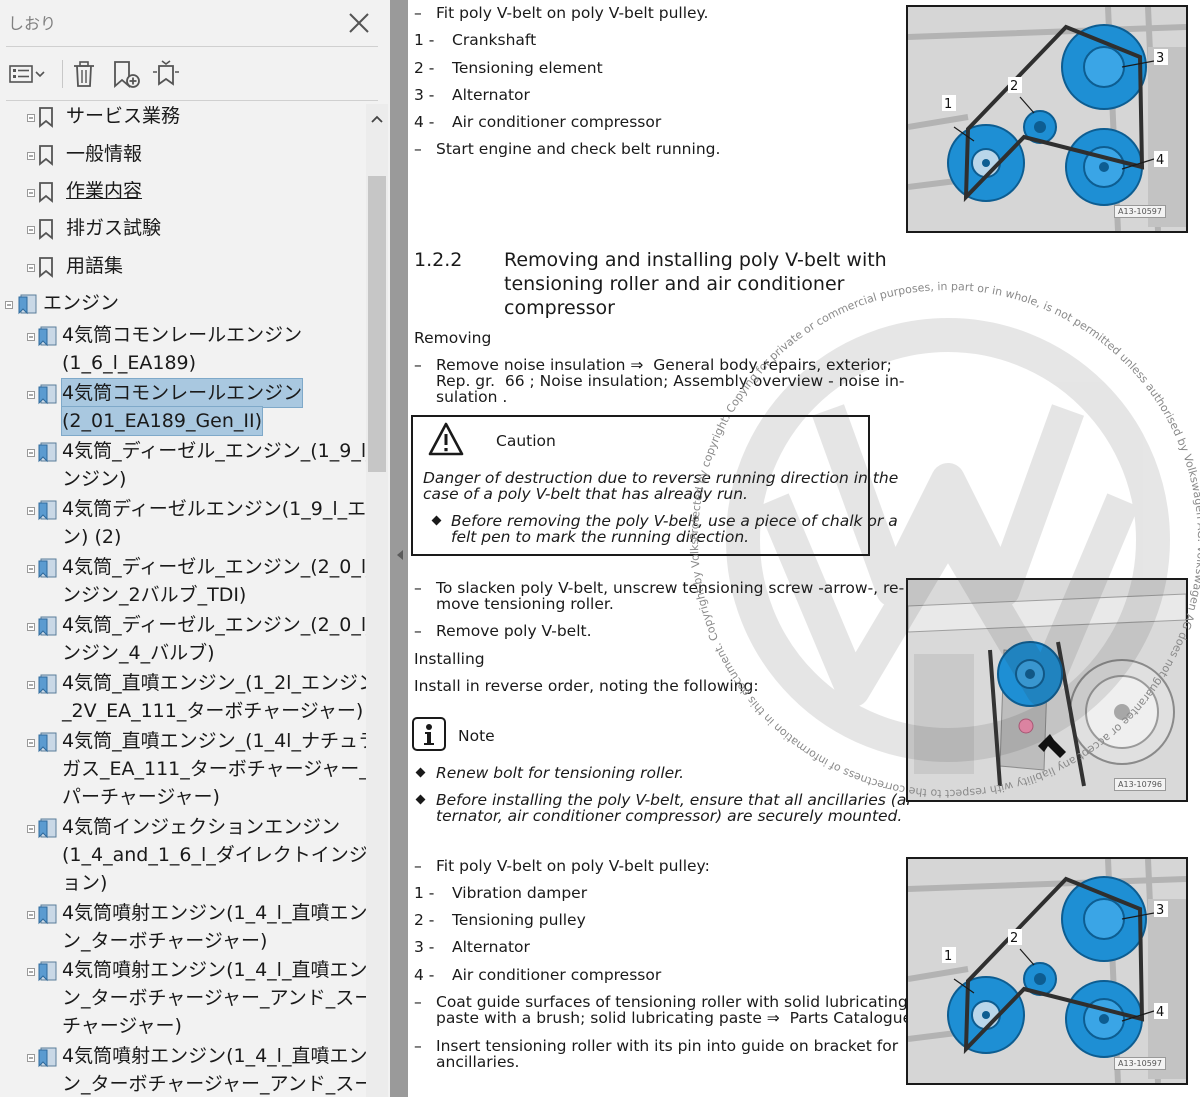 This screenshot has height=1097, width=1200. What do you see at coordinates (424, 893) in the screenshot?
I see `list-number: 1 -` at bounding box center [424, 893].